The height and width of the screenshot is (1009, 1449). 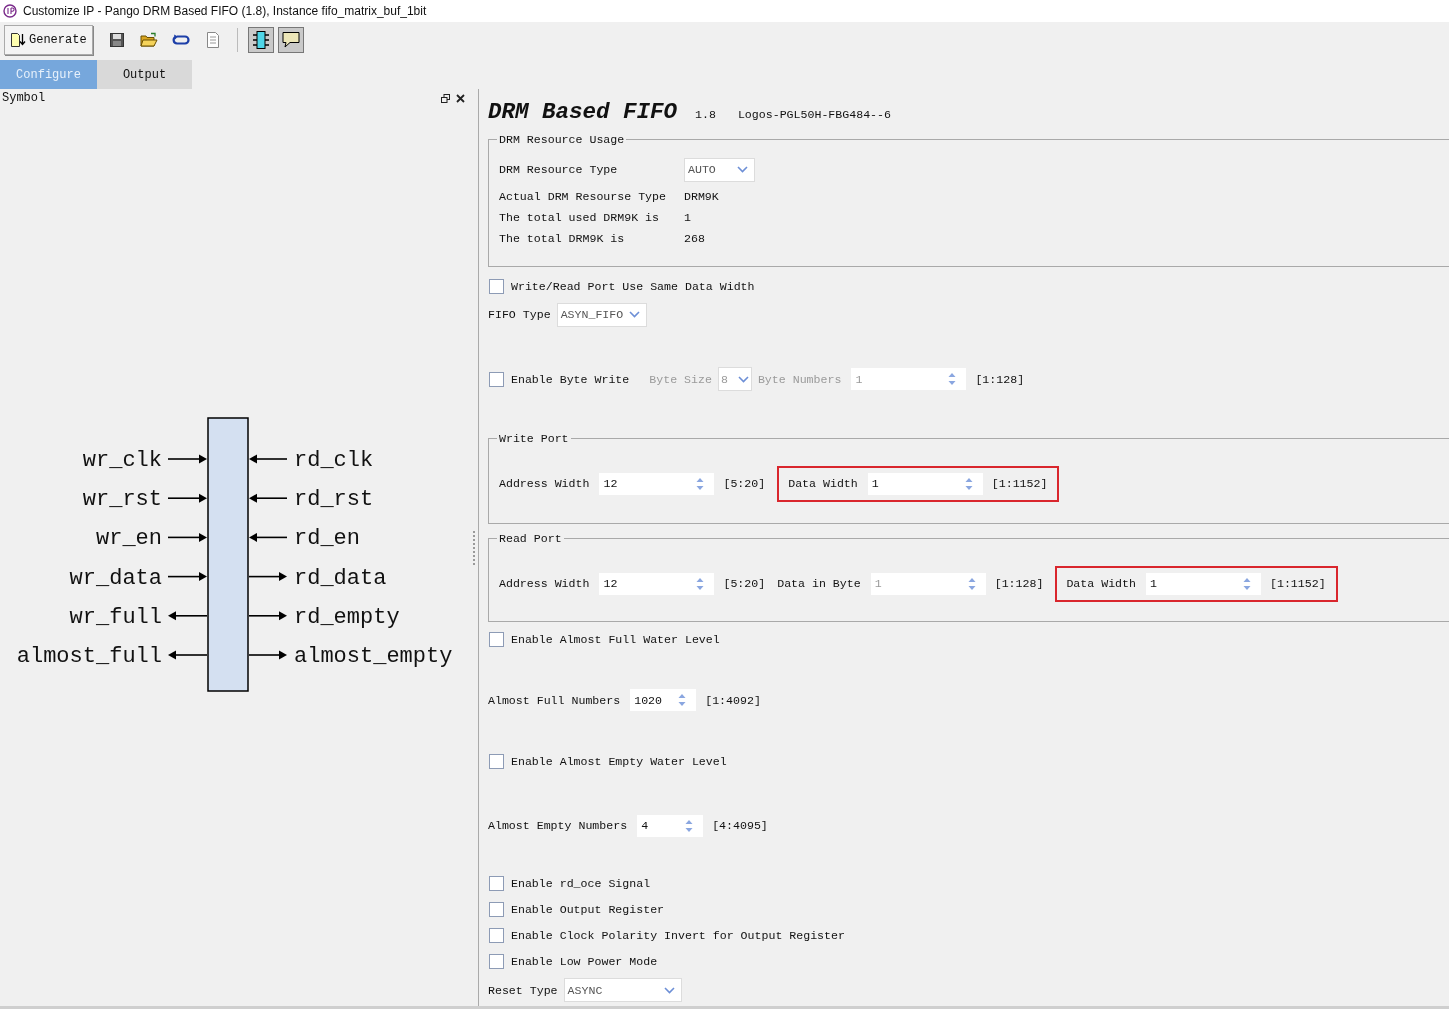 I want to click on checkbox-label: Enable Low Power Mode, so click(x=584, y=961).